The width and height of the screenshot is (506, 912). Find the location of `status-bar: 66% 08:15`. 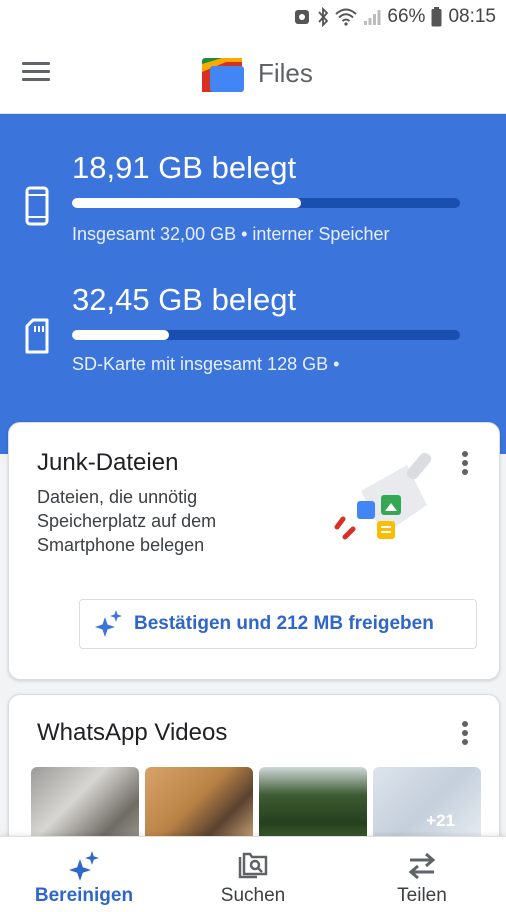

status-bar: 66% 08:15 is located at coordinates (253, 17).